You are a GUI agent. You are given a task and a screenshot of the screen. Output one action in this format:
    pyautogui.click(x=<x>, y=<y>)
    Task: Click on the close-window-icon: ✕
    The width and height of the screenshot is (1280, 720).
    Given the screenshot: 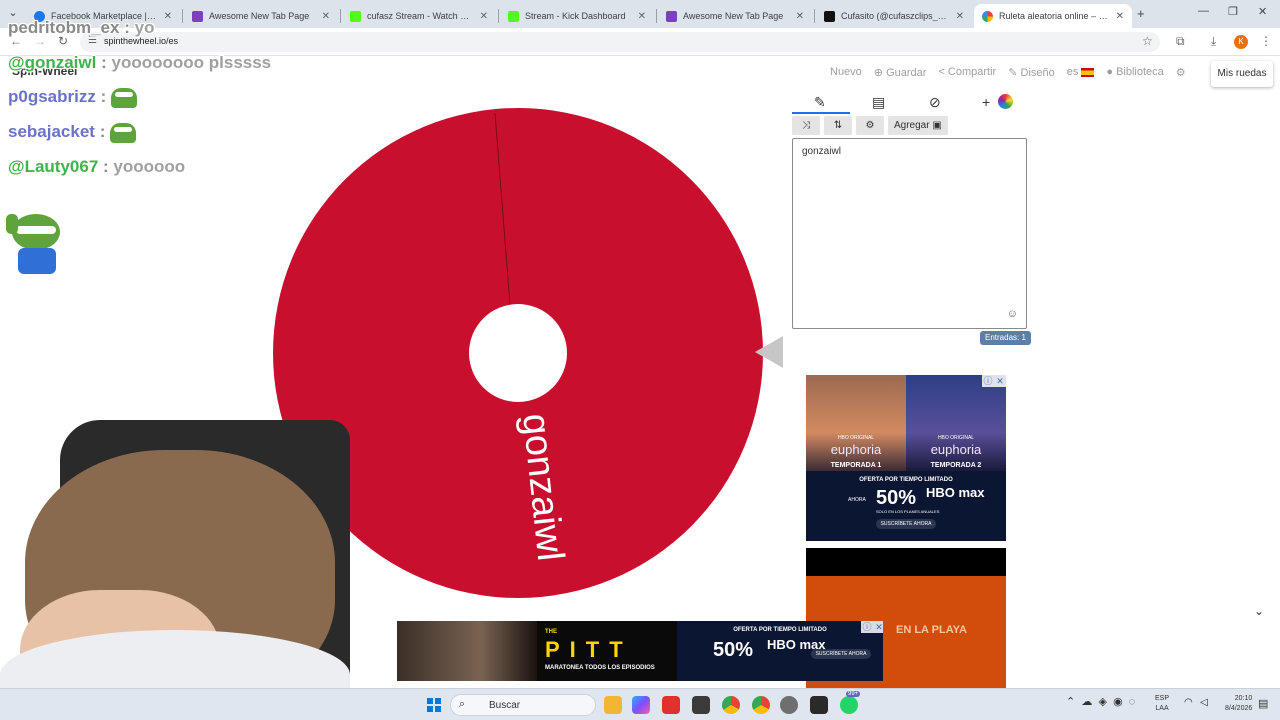 What is the action you would take?
    pyautogui.click(x=1262, y=11)
    